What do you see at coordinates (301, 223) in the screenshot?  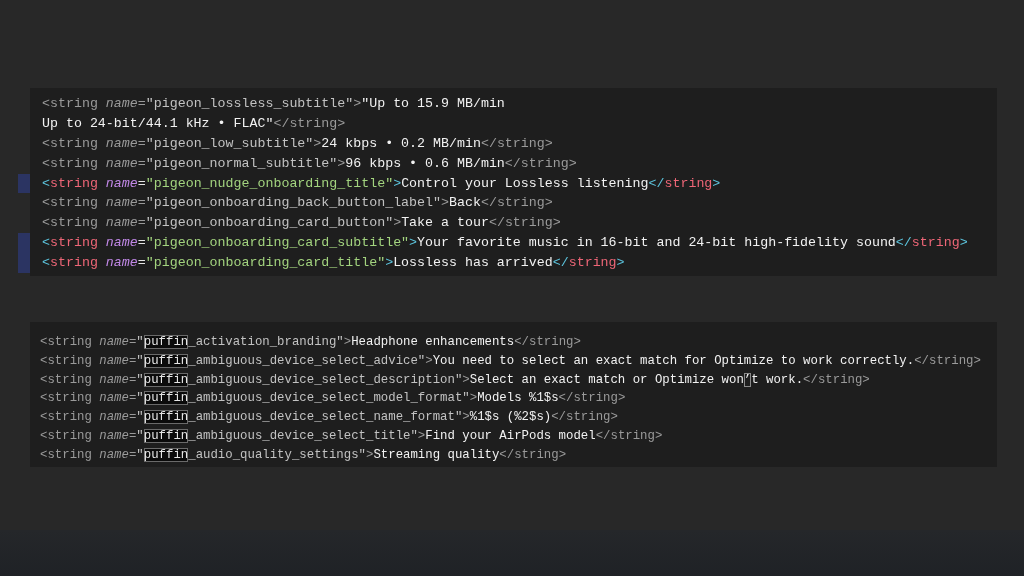 I see `code-line: <string name="pigeon_onboarding_card_button">Take a tour</string>` at bounding box center [301, 223].